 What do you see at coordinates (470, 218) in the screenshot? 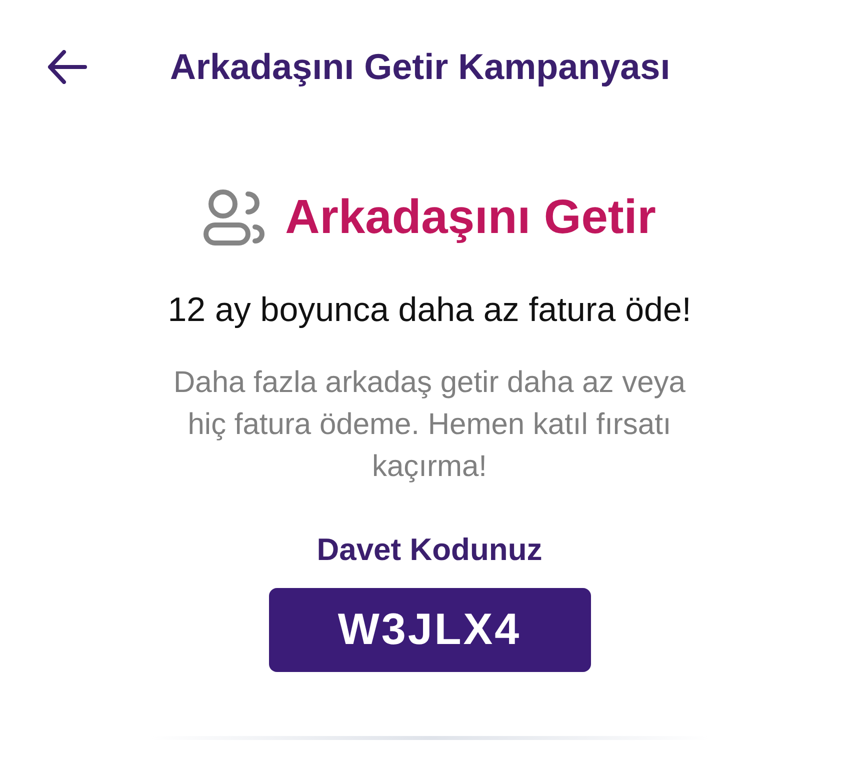
I see `campaign-heading: Arkadaşını Getir` at bounding box center [470, 218].